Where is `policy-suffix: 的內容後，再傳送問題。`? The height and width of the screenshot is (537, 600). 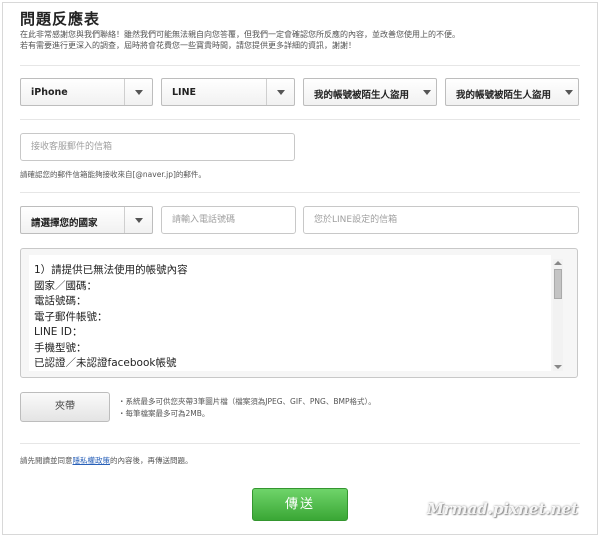
policy-suffix: 的內容後，再傳送問題。 is located at coordinates (151, 460).